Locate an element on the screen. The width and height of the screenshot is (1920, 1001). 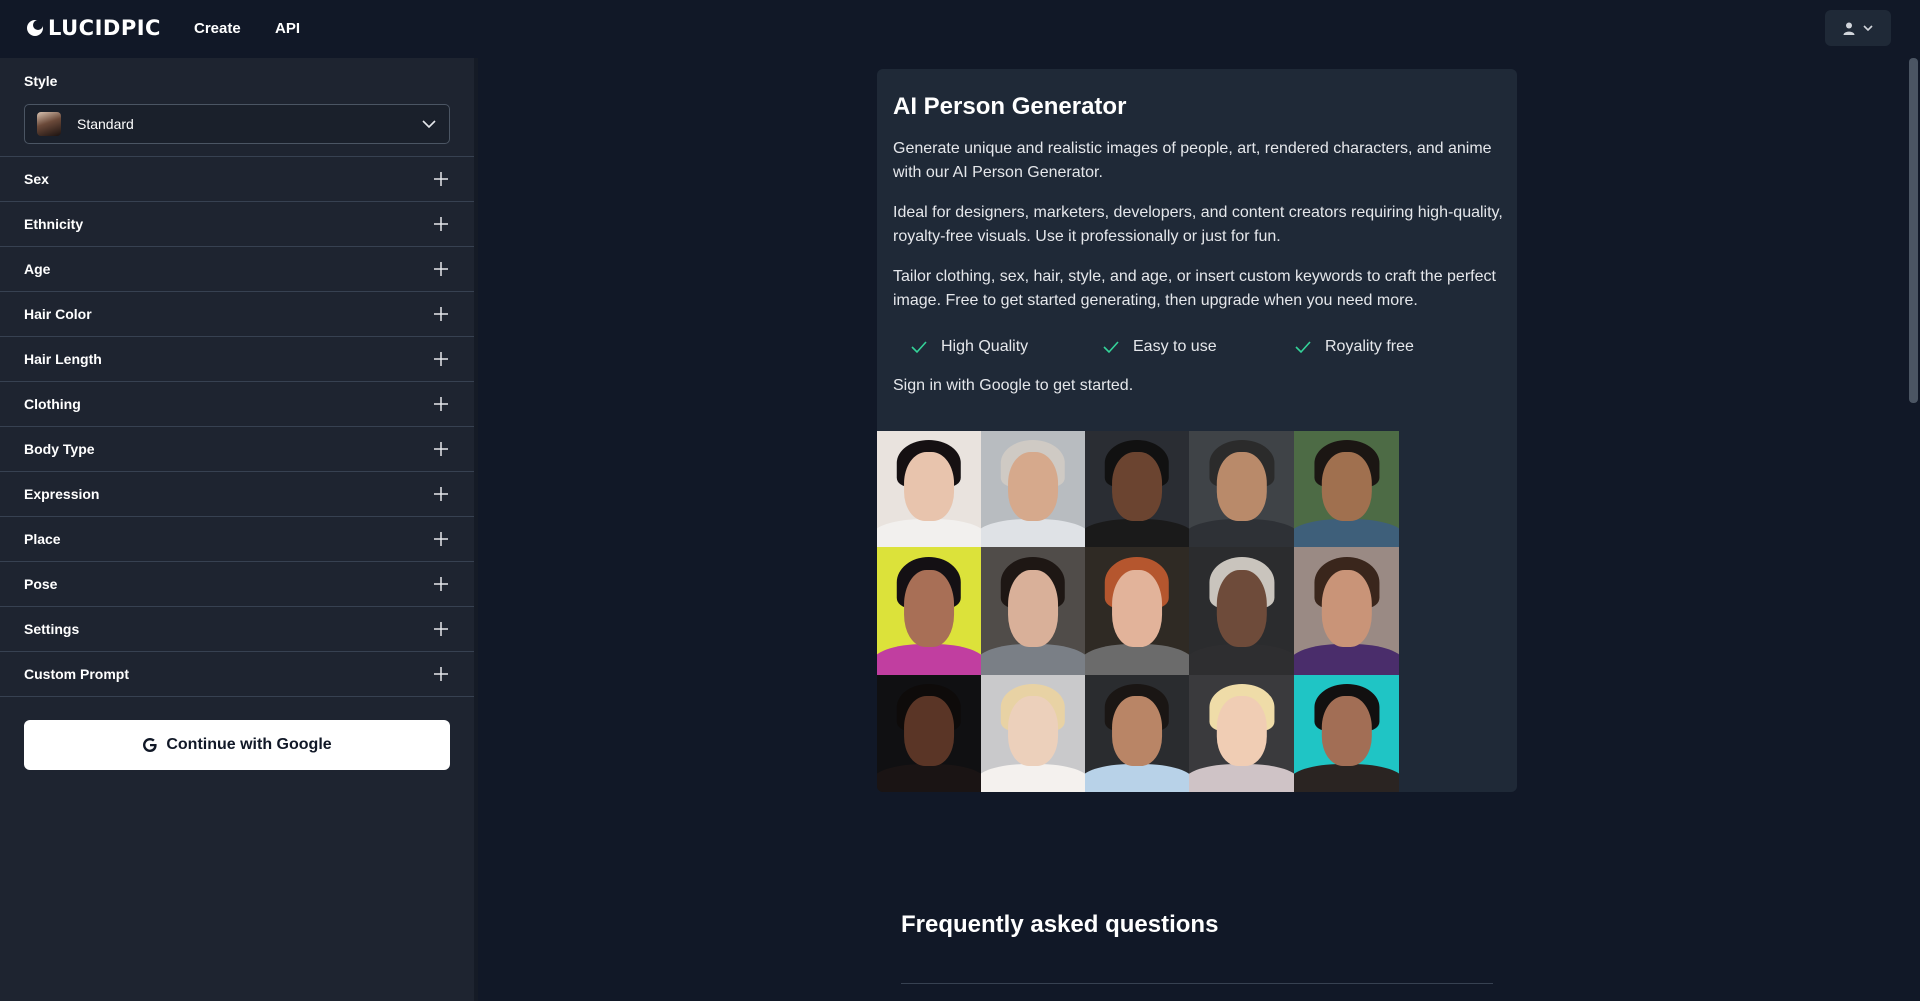
continue-with-google-button: Continue with Google is located at coordinates (237, 745).